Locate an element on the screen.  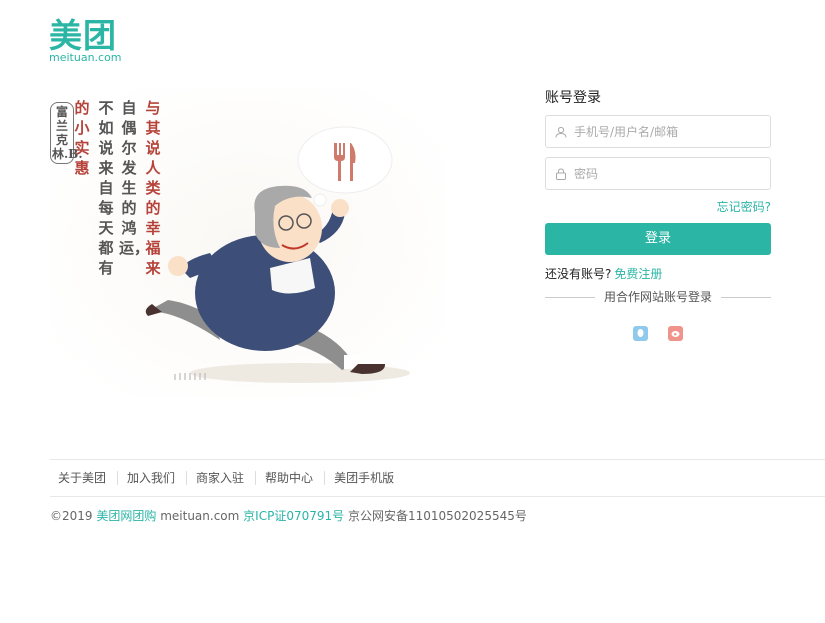
company-link: 美团网团购 is located at coordinates (126, 516).